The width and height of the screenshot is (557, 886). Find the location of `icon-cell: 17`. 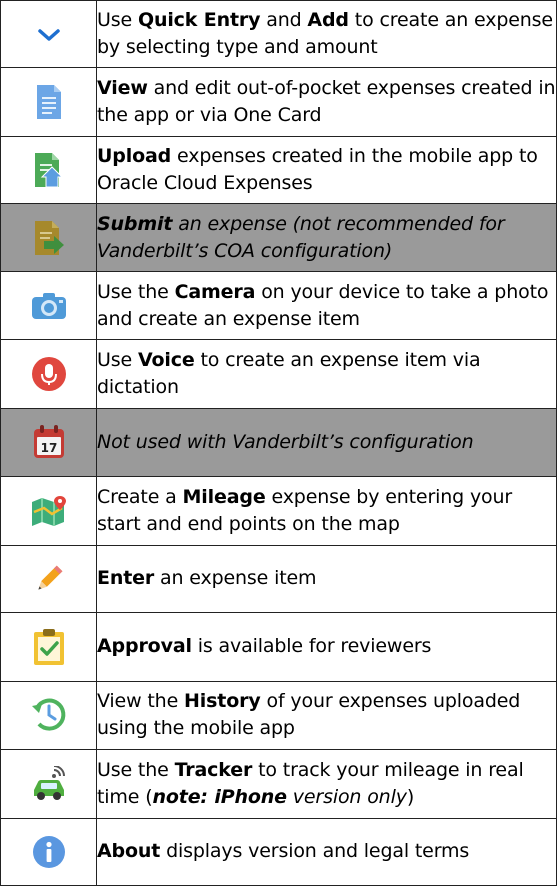

icon-cell: 17 is located at coordinates (48, 442).